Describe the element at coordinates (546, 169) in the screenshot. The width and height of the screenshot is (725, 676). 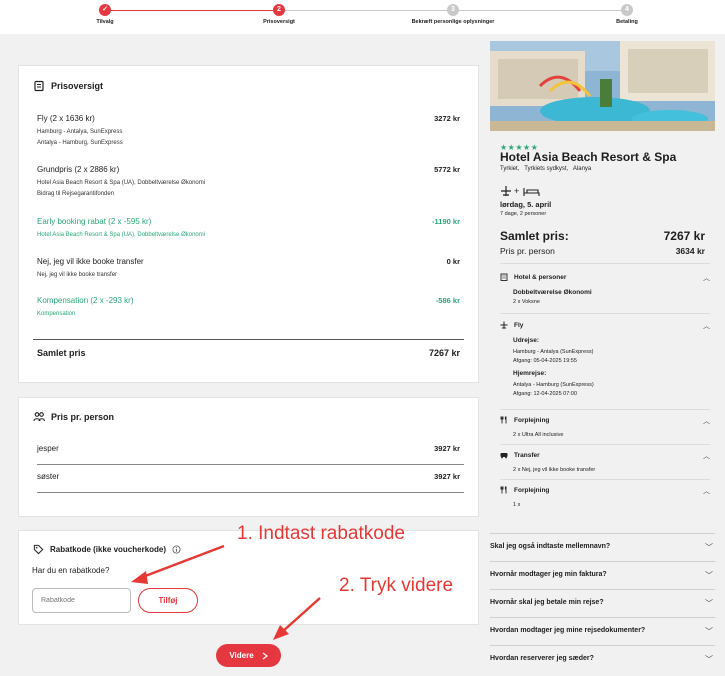
I see `hotel-location: Tyrkiet, Tyrkiets sydkyst, Alanya` at that location.